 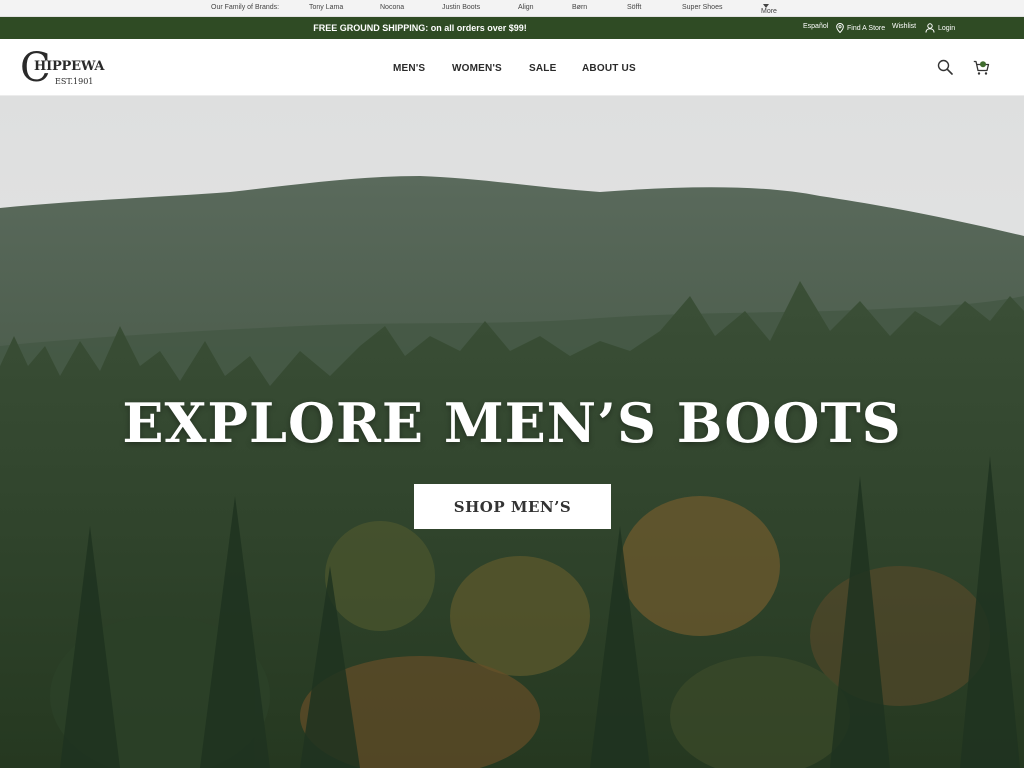 I want to click on logo-wordmark: HIPPEWA, so click(x=69, y=66).